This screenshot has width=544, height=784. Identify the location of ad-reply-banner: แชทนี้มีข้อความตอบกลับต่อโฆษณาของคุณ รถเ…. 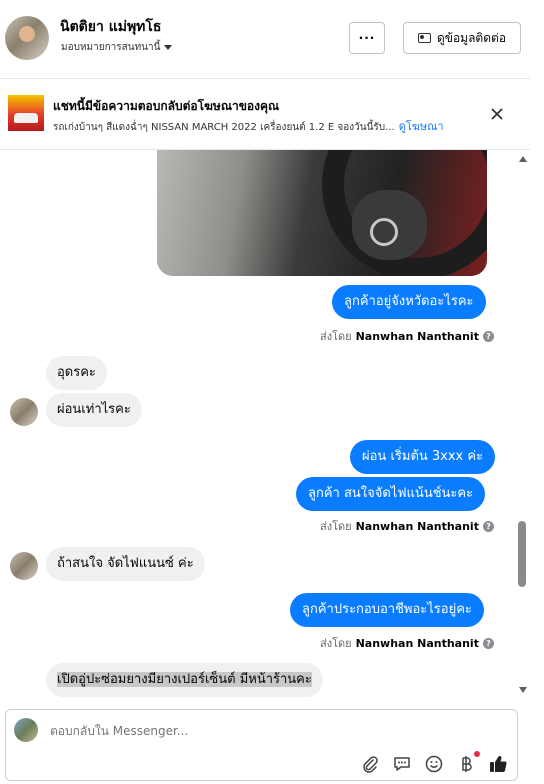
(265, 114).